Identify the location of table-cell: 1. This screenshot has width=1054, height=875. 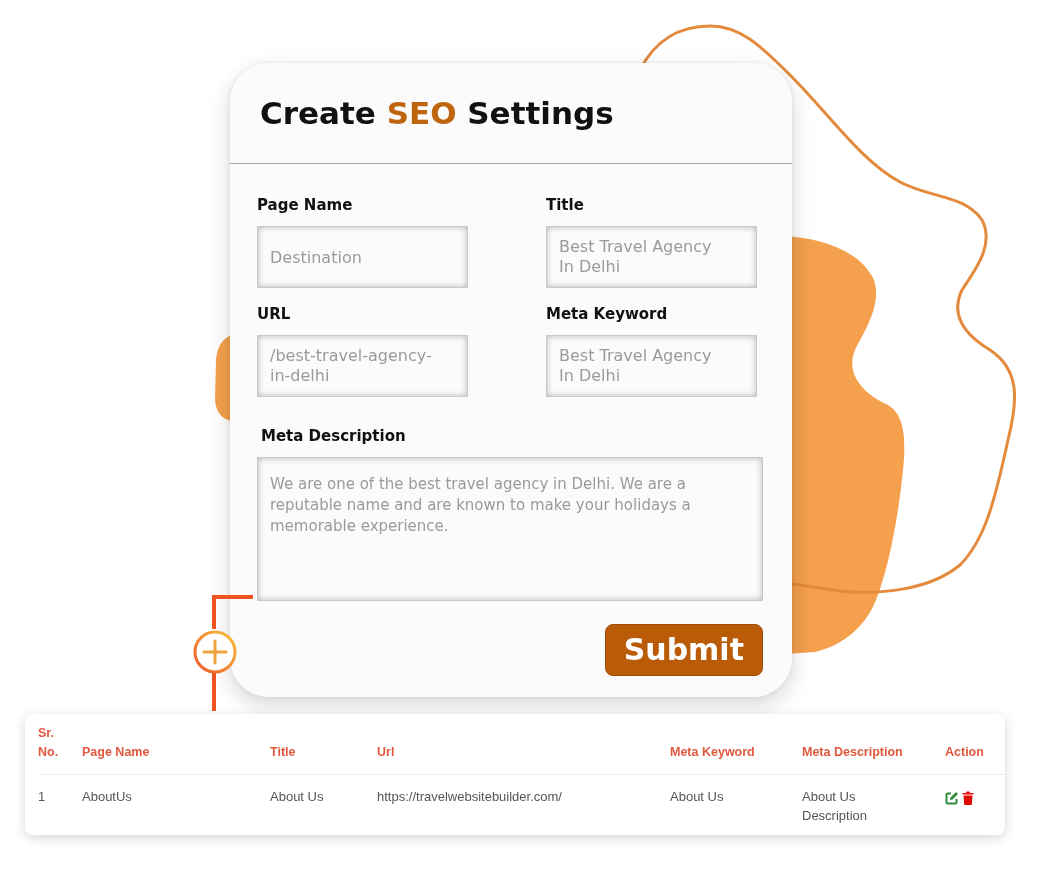
(60, 804).